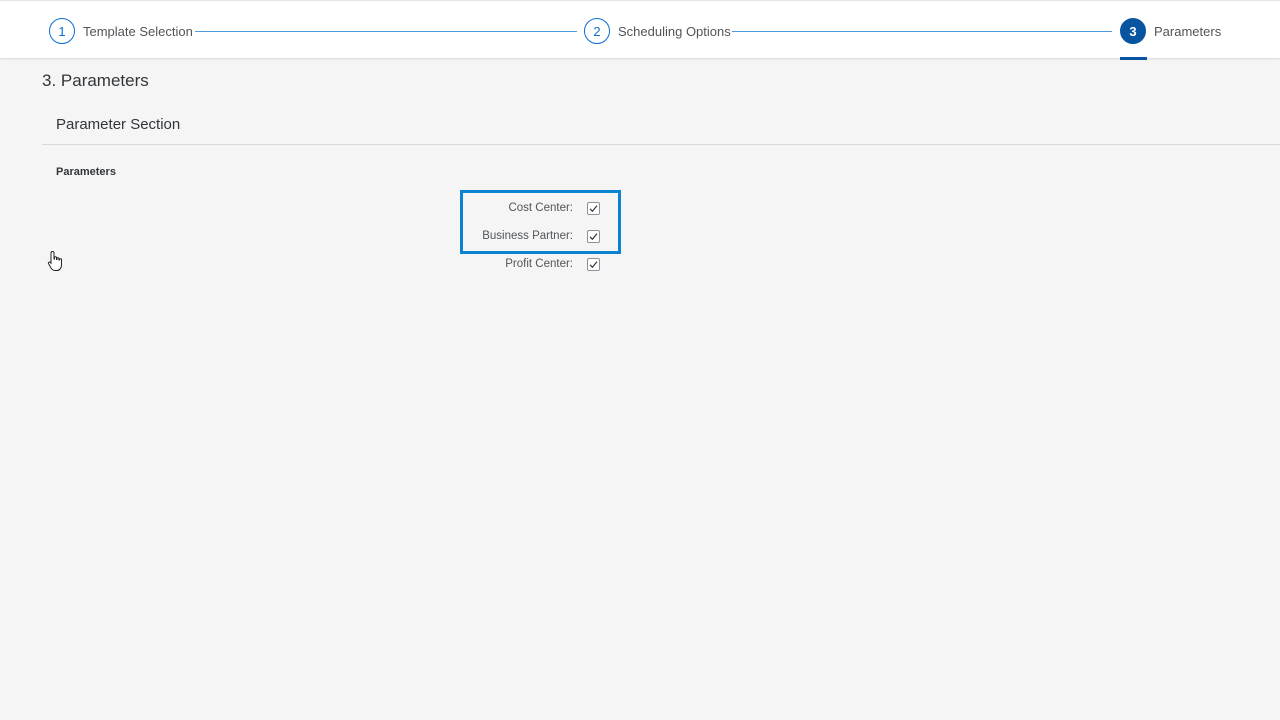 This screenshot has height=720, width=1280. I want to click on step-1-number: 1, so click(62, 31).